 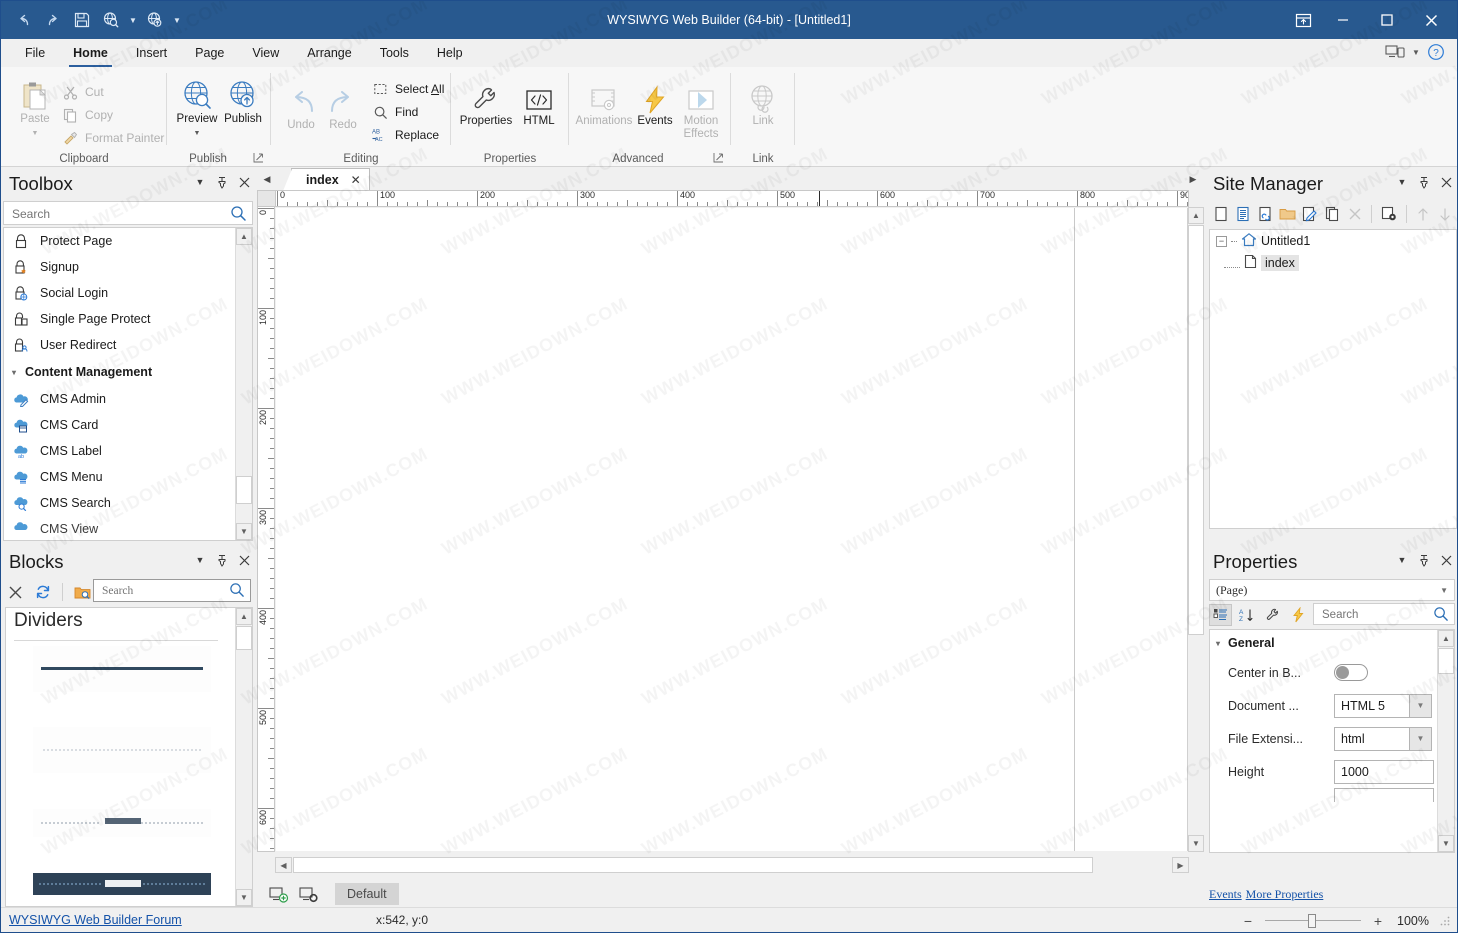 I want to click on events-button: Events, so click(x=655, y=104).